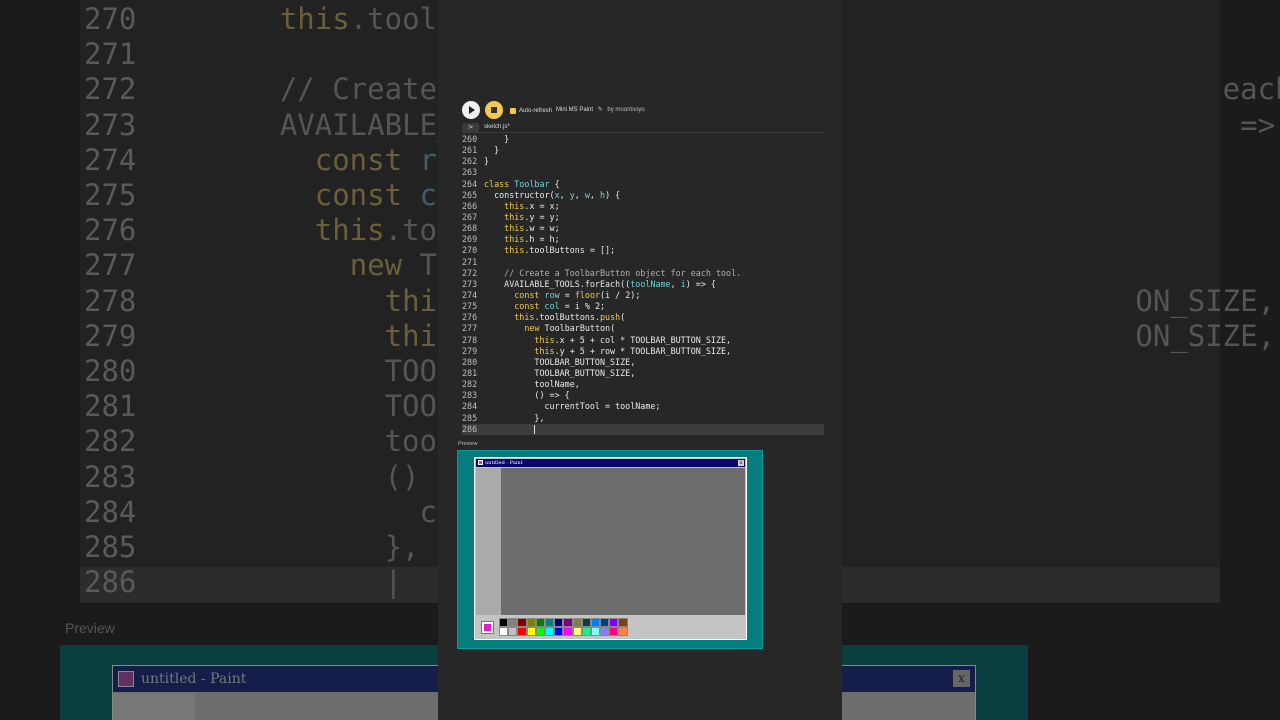 This screenshot has height=720, width=1280. What do you see at coordinates (470, 317) in the screenshot?
I see `line-number: 276` at bounding box center [470, 317].